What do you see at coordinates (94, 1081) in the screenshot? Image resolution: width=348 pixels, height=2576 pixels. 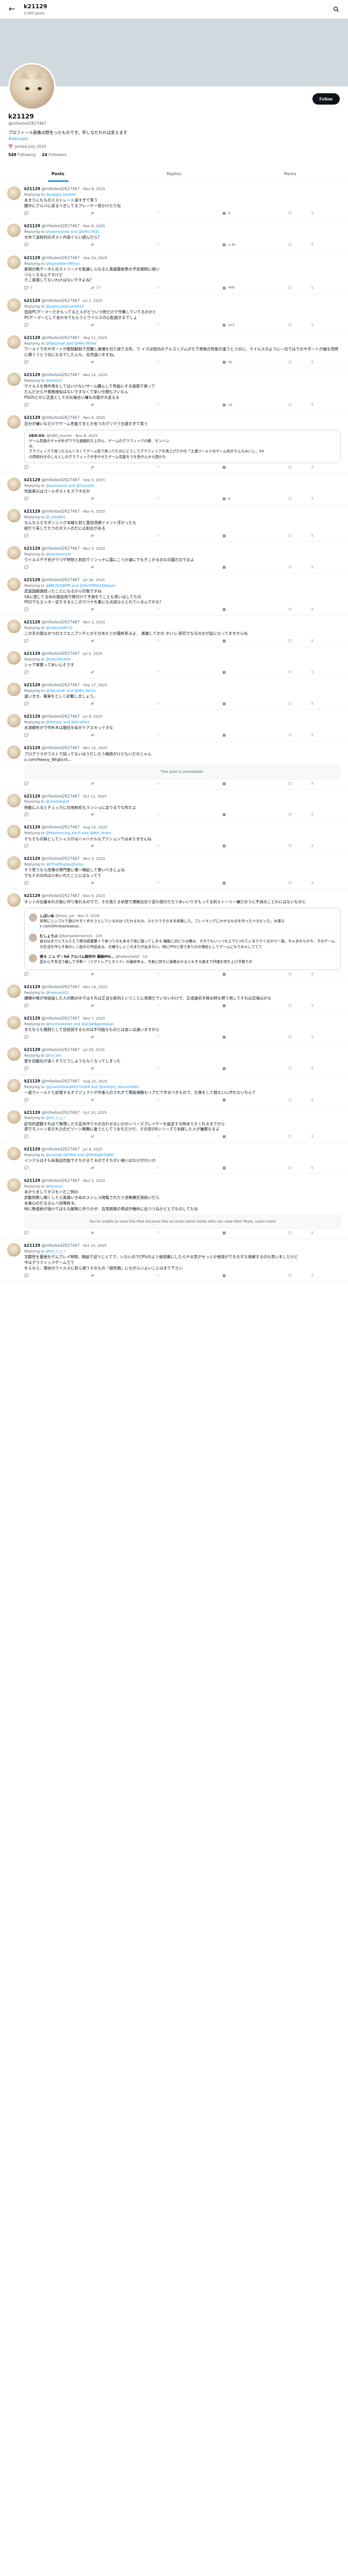 I see `post-date: · Aug 22, 2025` at bounding box center [94, 1081].